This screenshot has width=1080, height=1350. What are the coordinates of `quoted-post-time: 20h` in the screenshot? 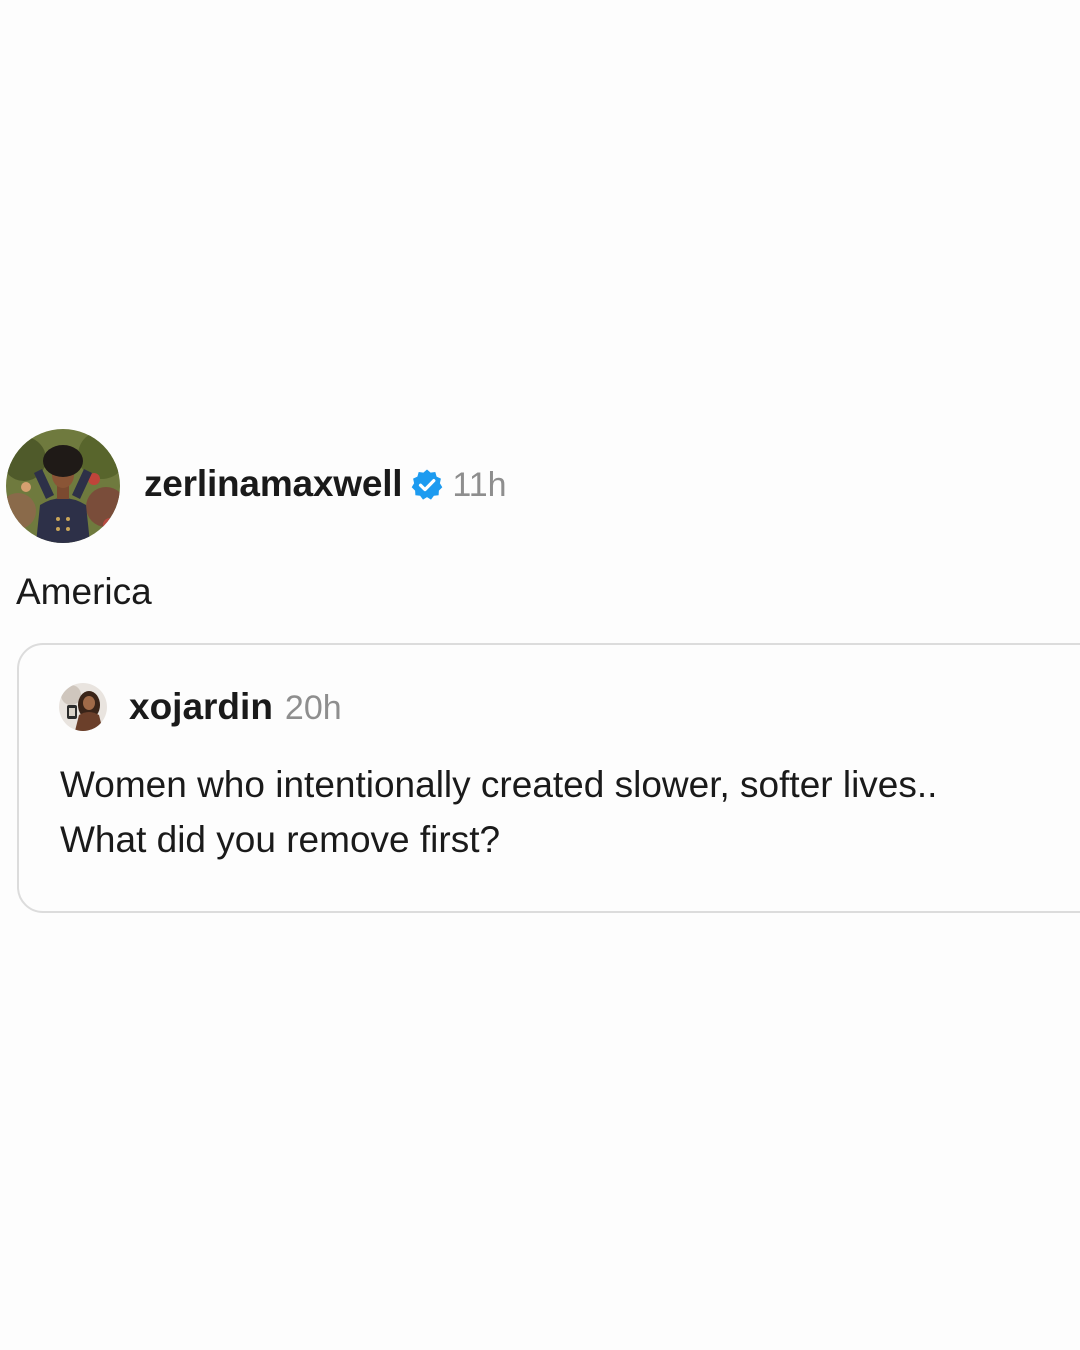 It's located at (313, 707).